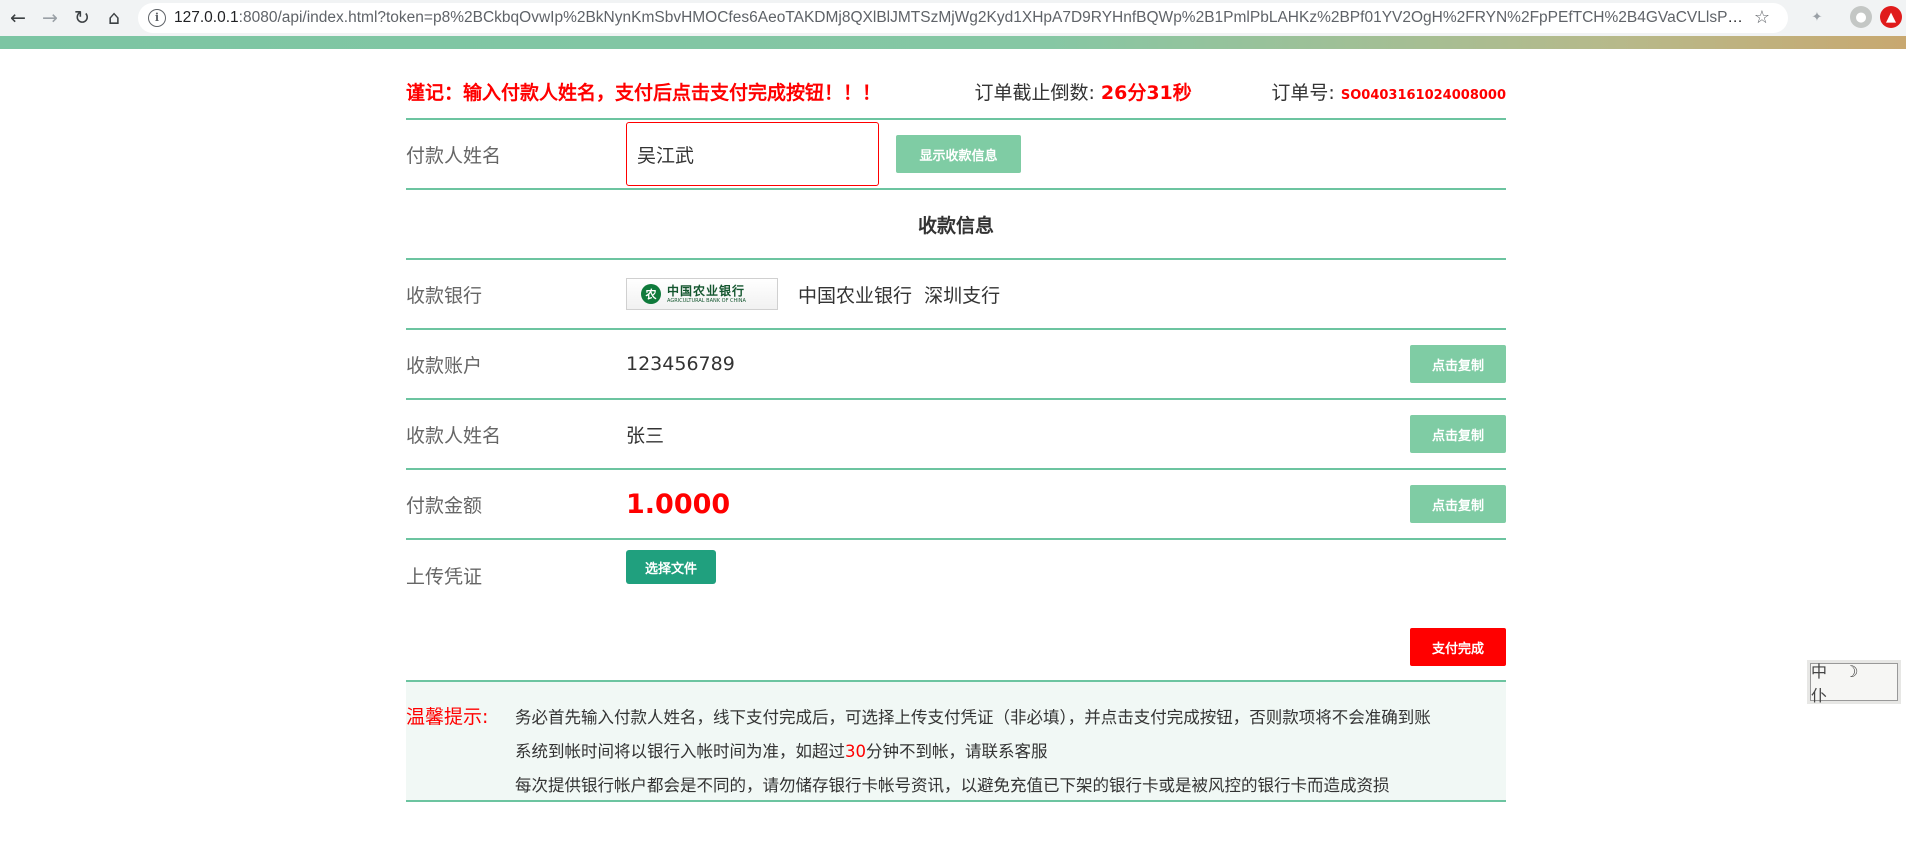 The height and width of the screenshot is (854, 1906). I want to click on payee-value: 张三, so click(645, 435).